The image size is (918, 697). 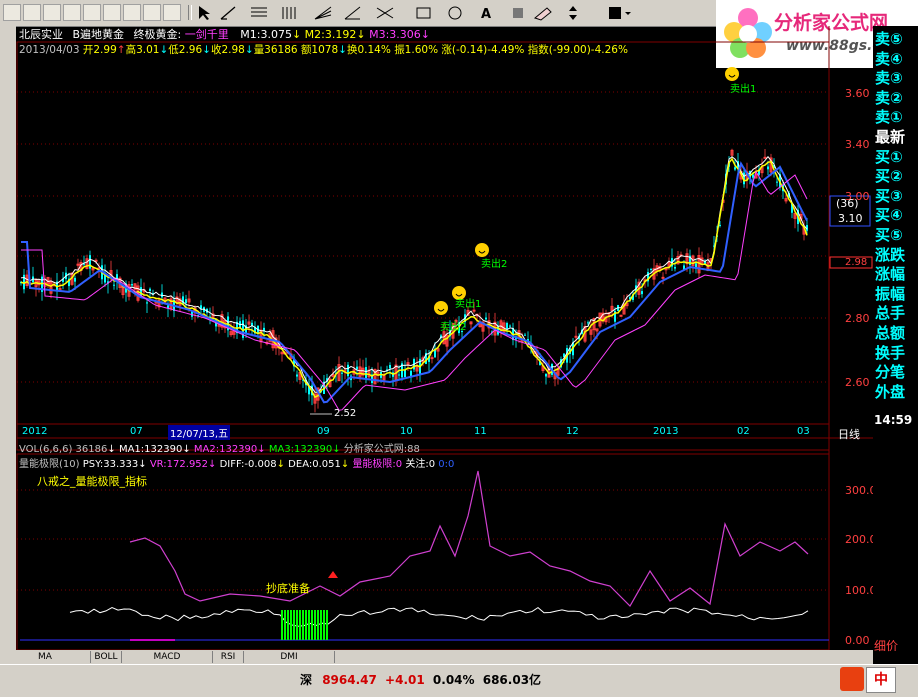 What do you see at coordinates (110, 464) in the screenshot?
I see `psy-value: PSY:33.333` at bounding box center [110, 464].